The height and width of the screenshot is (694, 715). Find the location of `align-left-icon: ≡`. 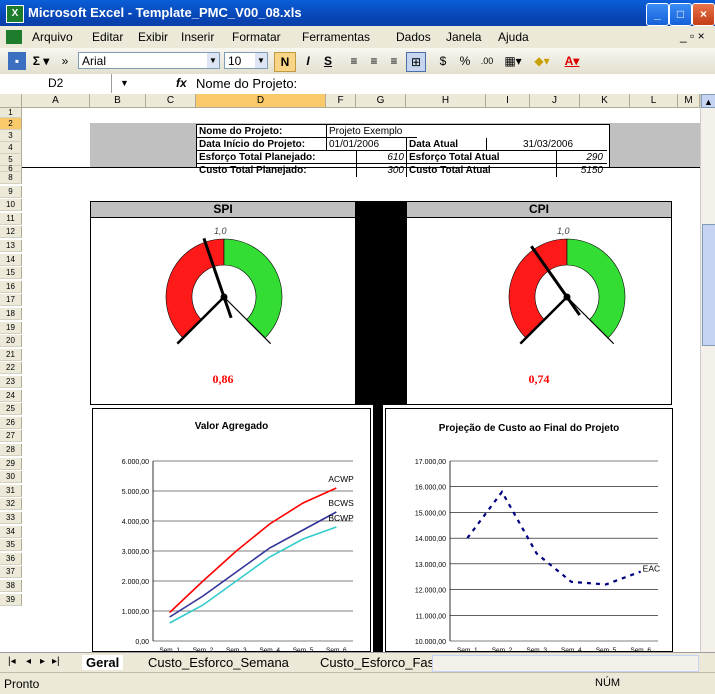

align-left-icon: ≡ is located at coordinates (354, 61).